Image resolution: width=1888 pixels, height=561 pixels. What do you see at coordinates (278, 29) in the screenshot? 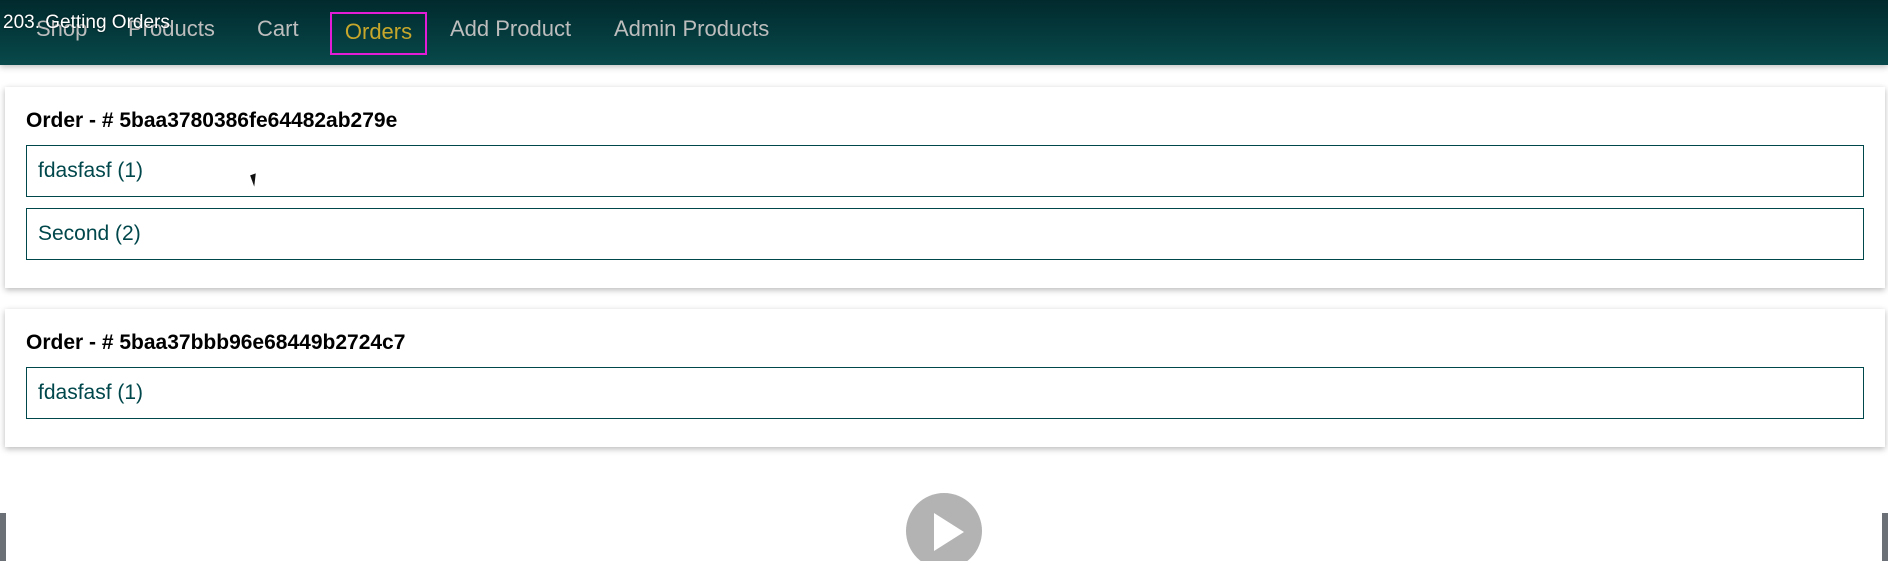
I see `nav-cart-link: Cart` at bounding box center [278, 29].